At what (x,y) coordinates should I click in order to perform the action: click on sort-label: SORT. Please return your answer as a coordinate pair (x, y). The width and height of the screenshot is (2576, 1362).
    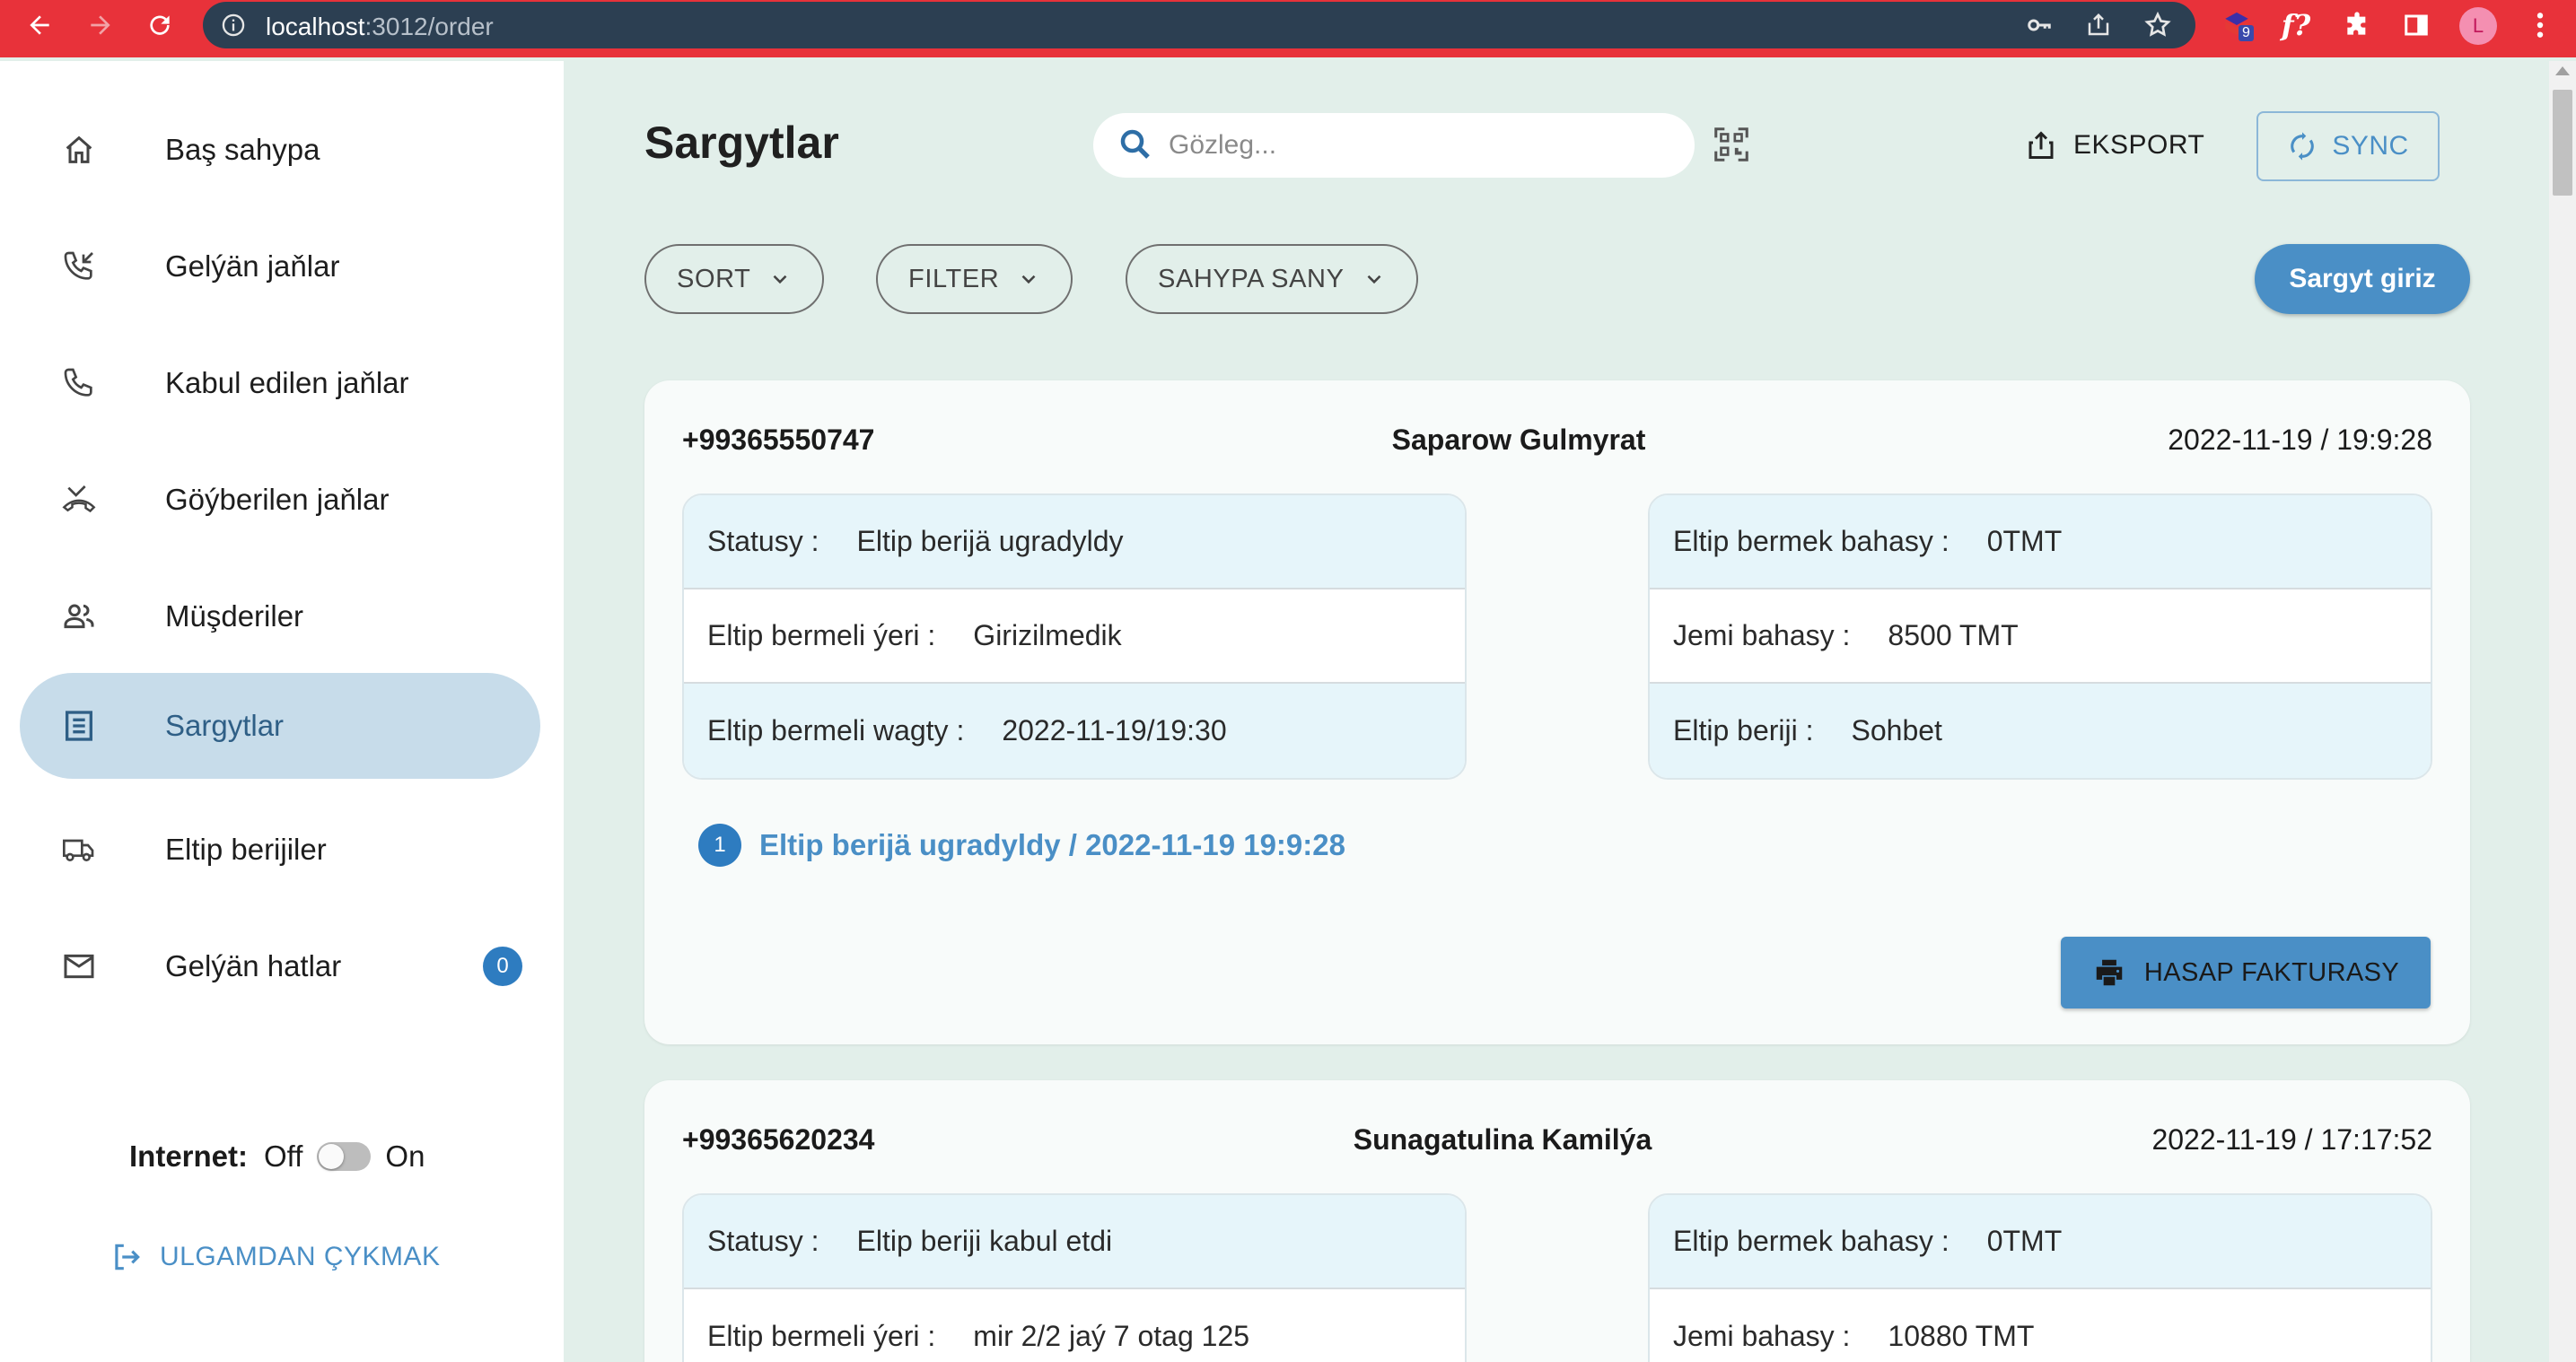
    Looking at the image, I should click on (714, 279).